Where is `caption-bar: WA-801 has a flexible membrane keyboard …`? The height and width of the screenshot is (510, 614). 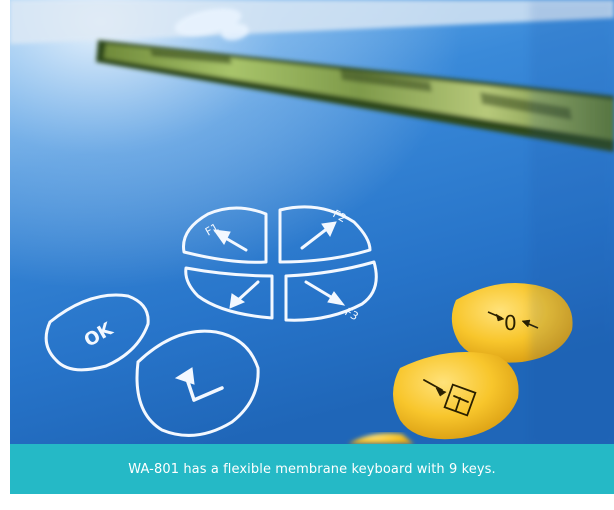
caption-bar: WA-801 has a flexible membrane keyboard … is located at coordinates (312, 469).